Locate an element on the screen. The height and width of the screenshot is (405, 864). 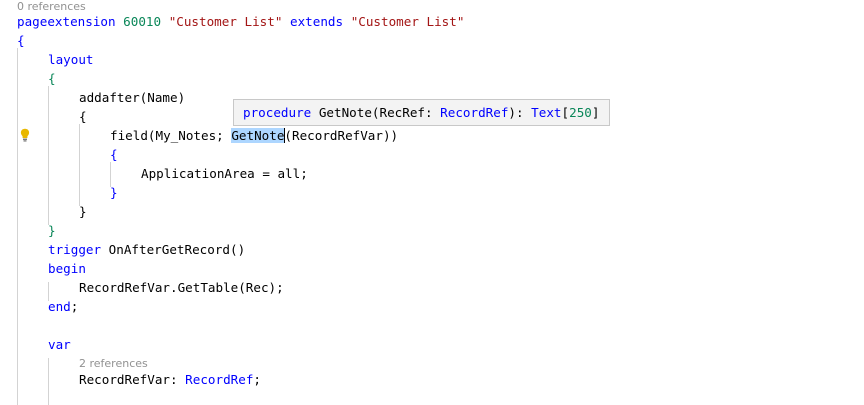
code-line-18: RecordRefVar: RecordRef; is located at coordinates (170, 379).